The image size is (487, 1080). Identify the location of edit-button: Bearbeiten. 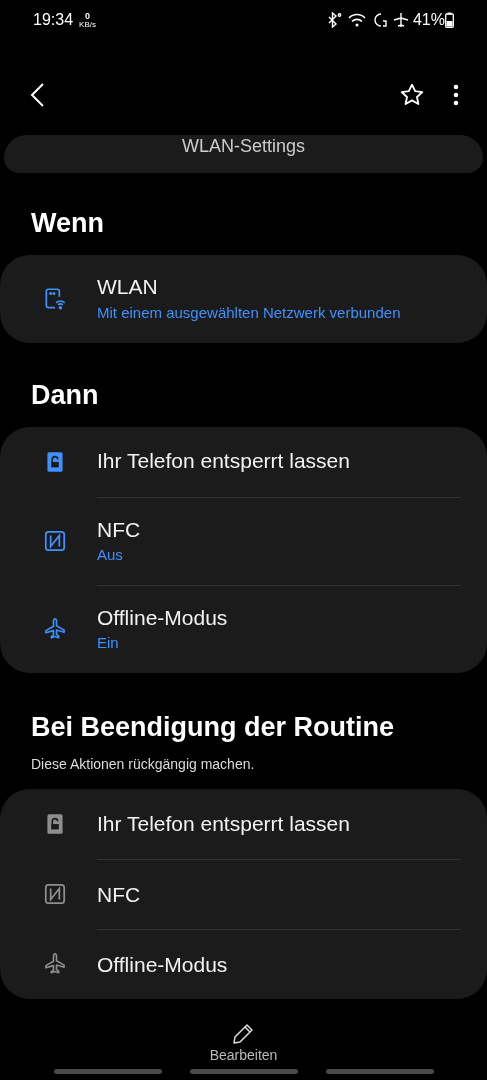
(243, 1043).